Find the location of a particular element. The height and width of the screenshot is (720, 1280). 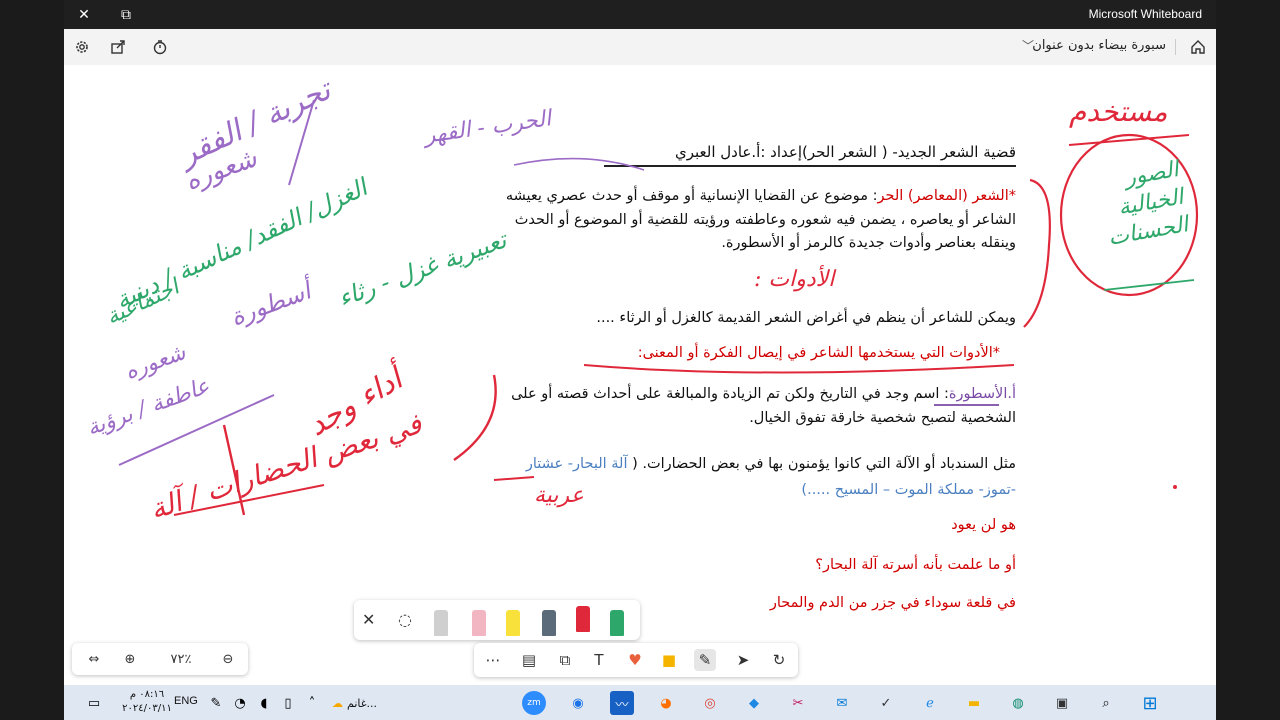

speaker-icon: ◖ is located at coordinates (264, 703).